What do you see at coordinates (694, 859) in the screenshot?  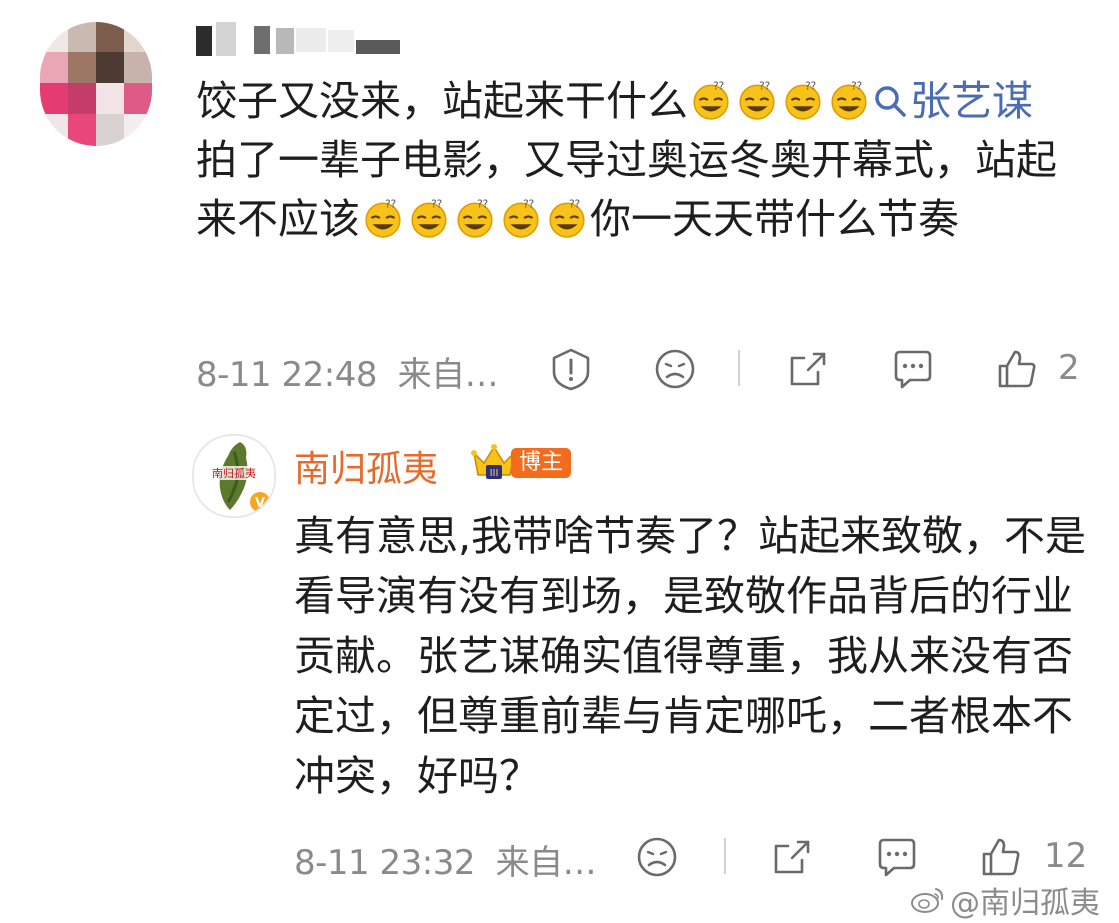 I see `reply-meta-row: 8-11 23:32 来自… 12` at bounding box center [694, 859].